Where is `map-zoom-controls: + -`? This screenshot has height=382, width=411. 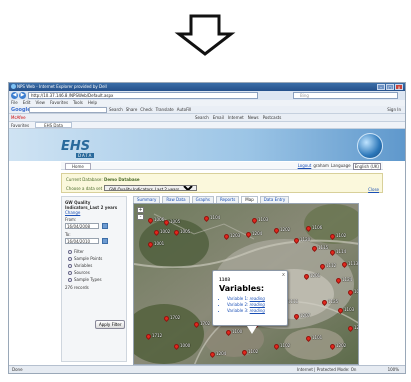 map-zoom-controls: + - is located at coordinates (140, 214).